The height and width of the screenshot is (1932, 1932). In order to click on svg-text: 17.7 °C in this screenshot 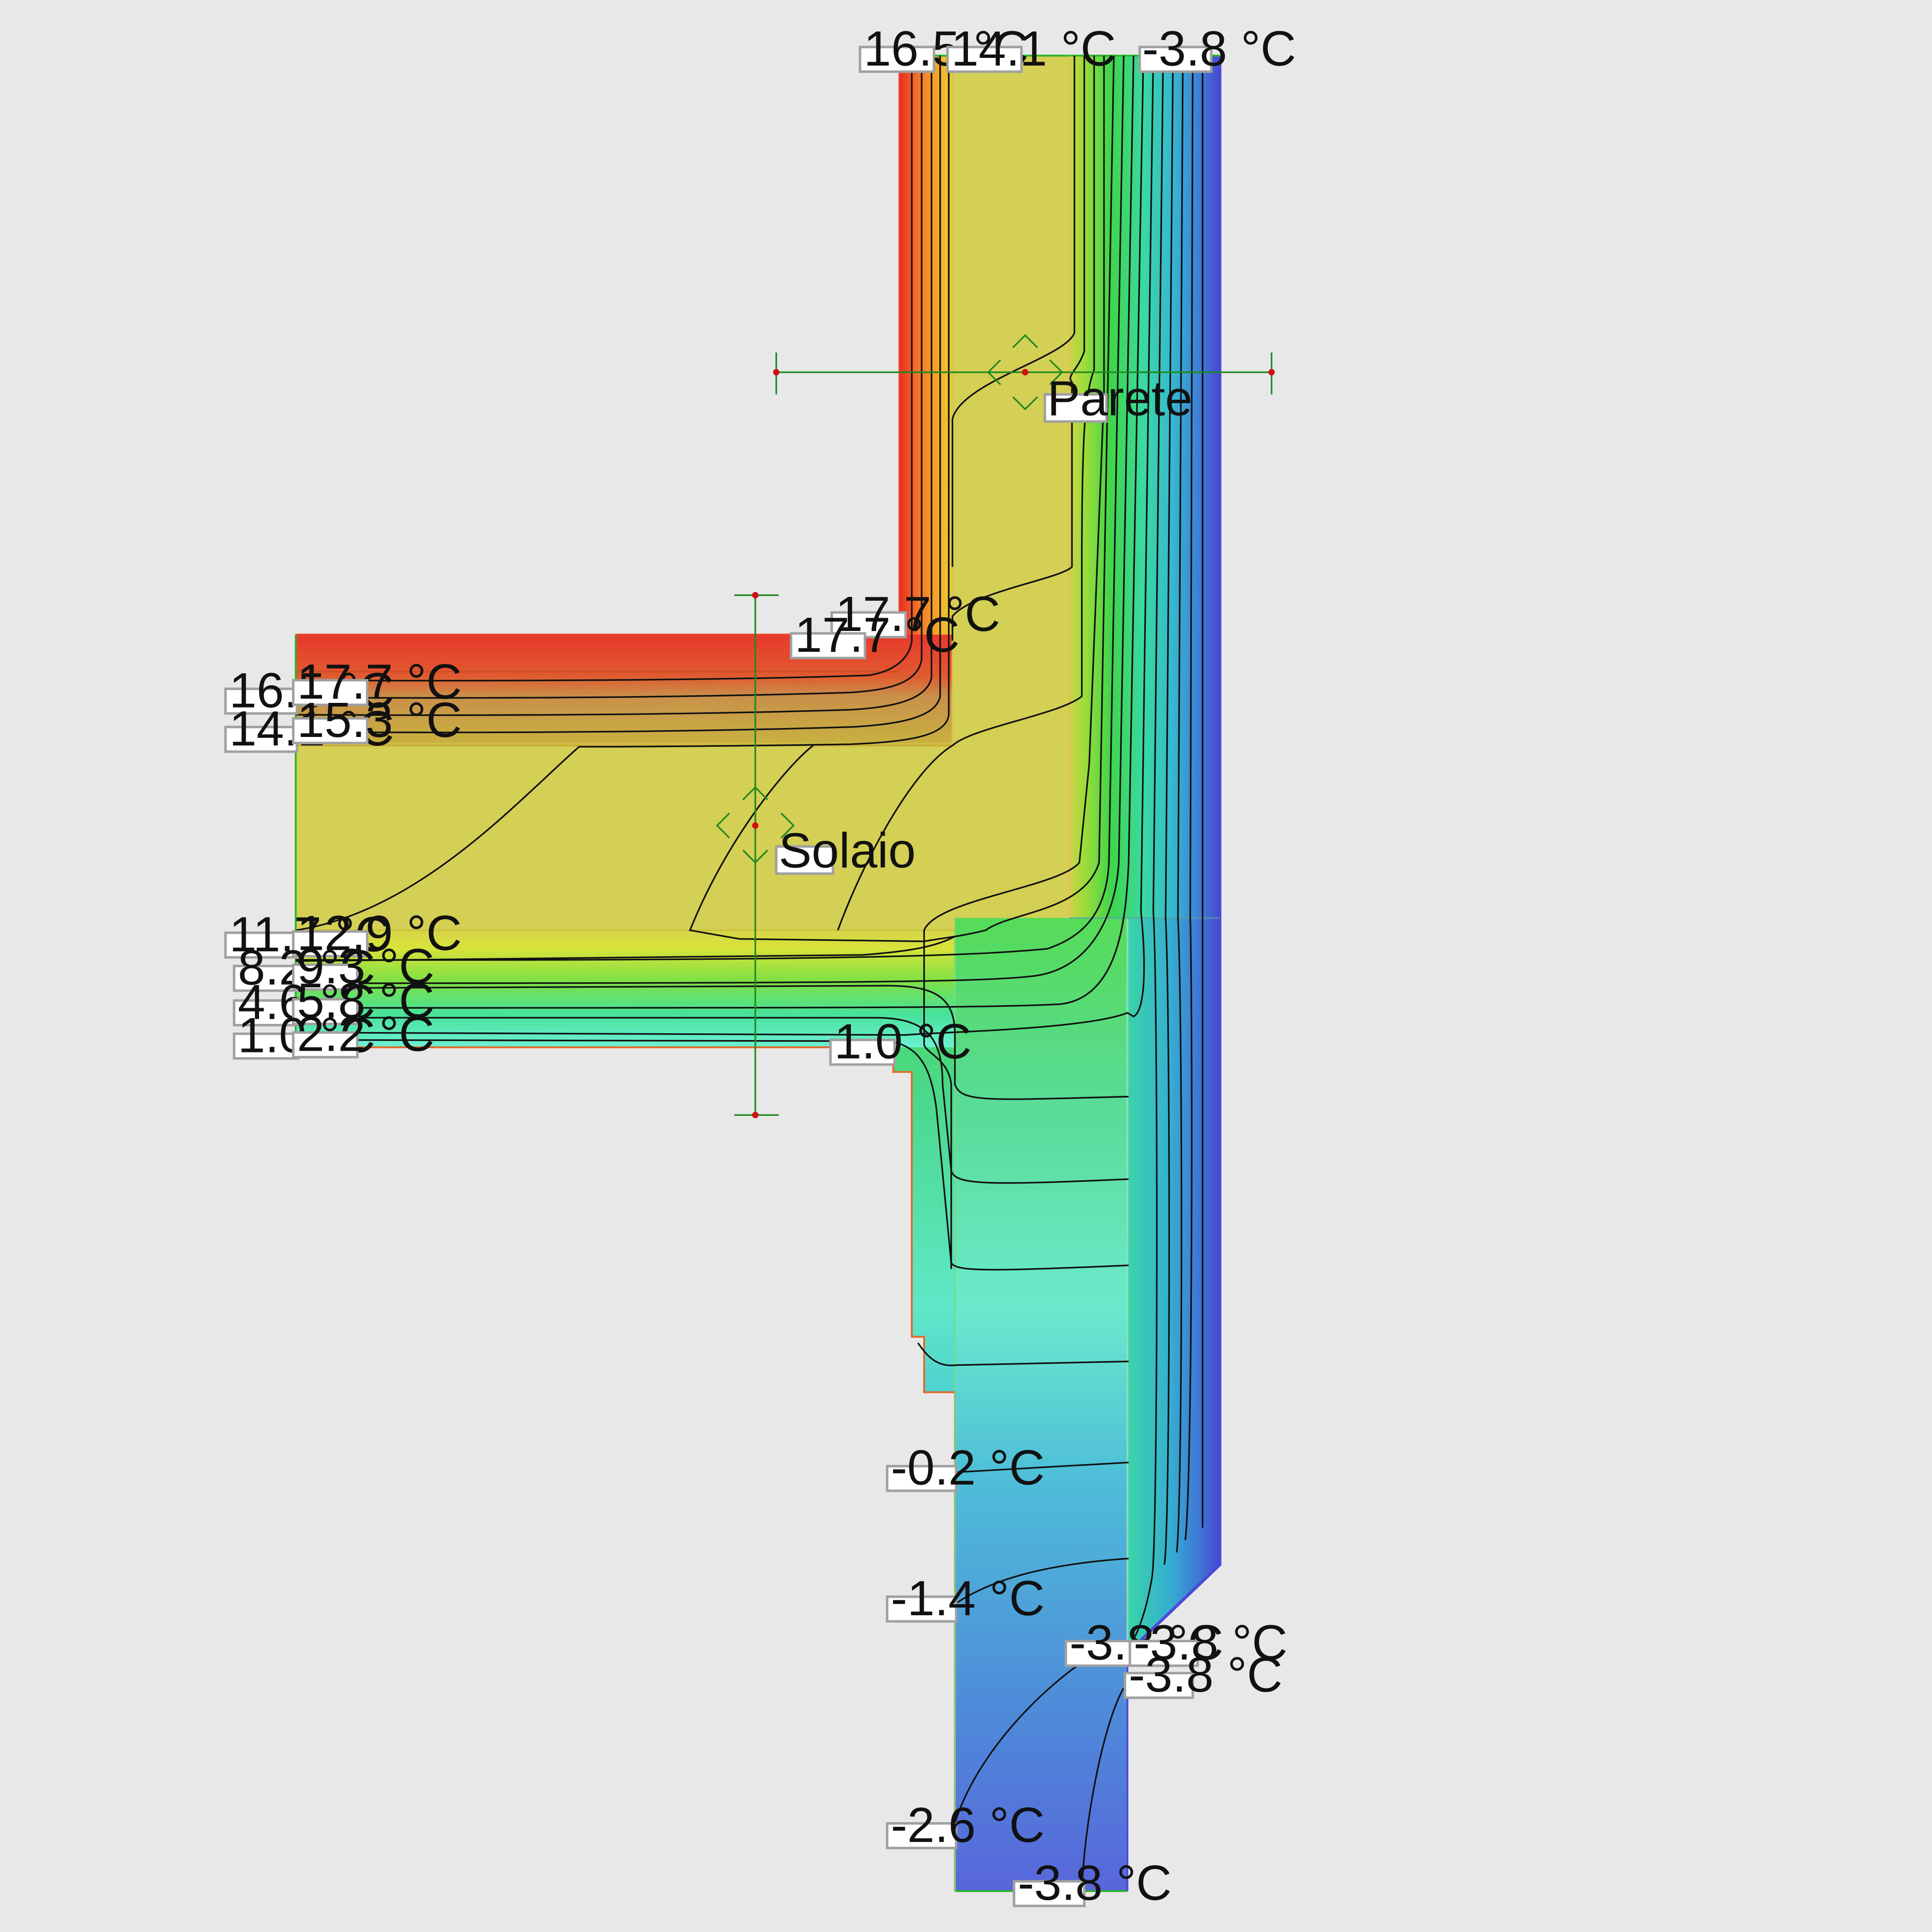, I will do `click(877, 634)`.